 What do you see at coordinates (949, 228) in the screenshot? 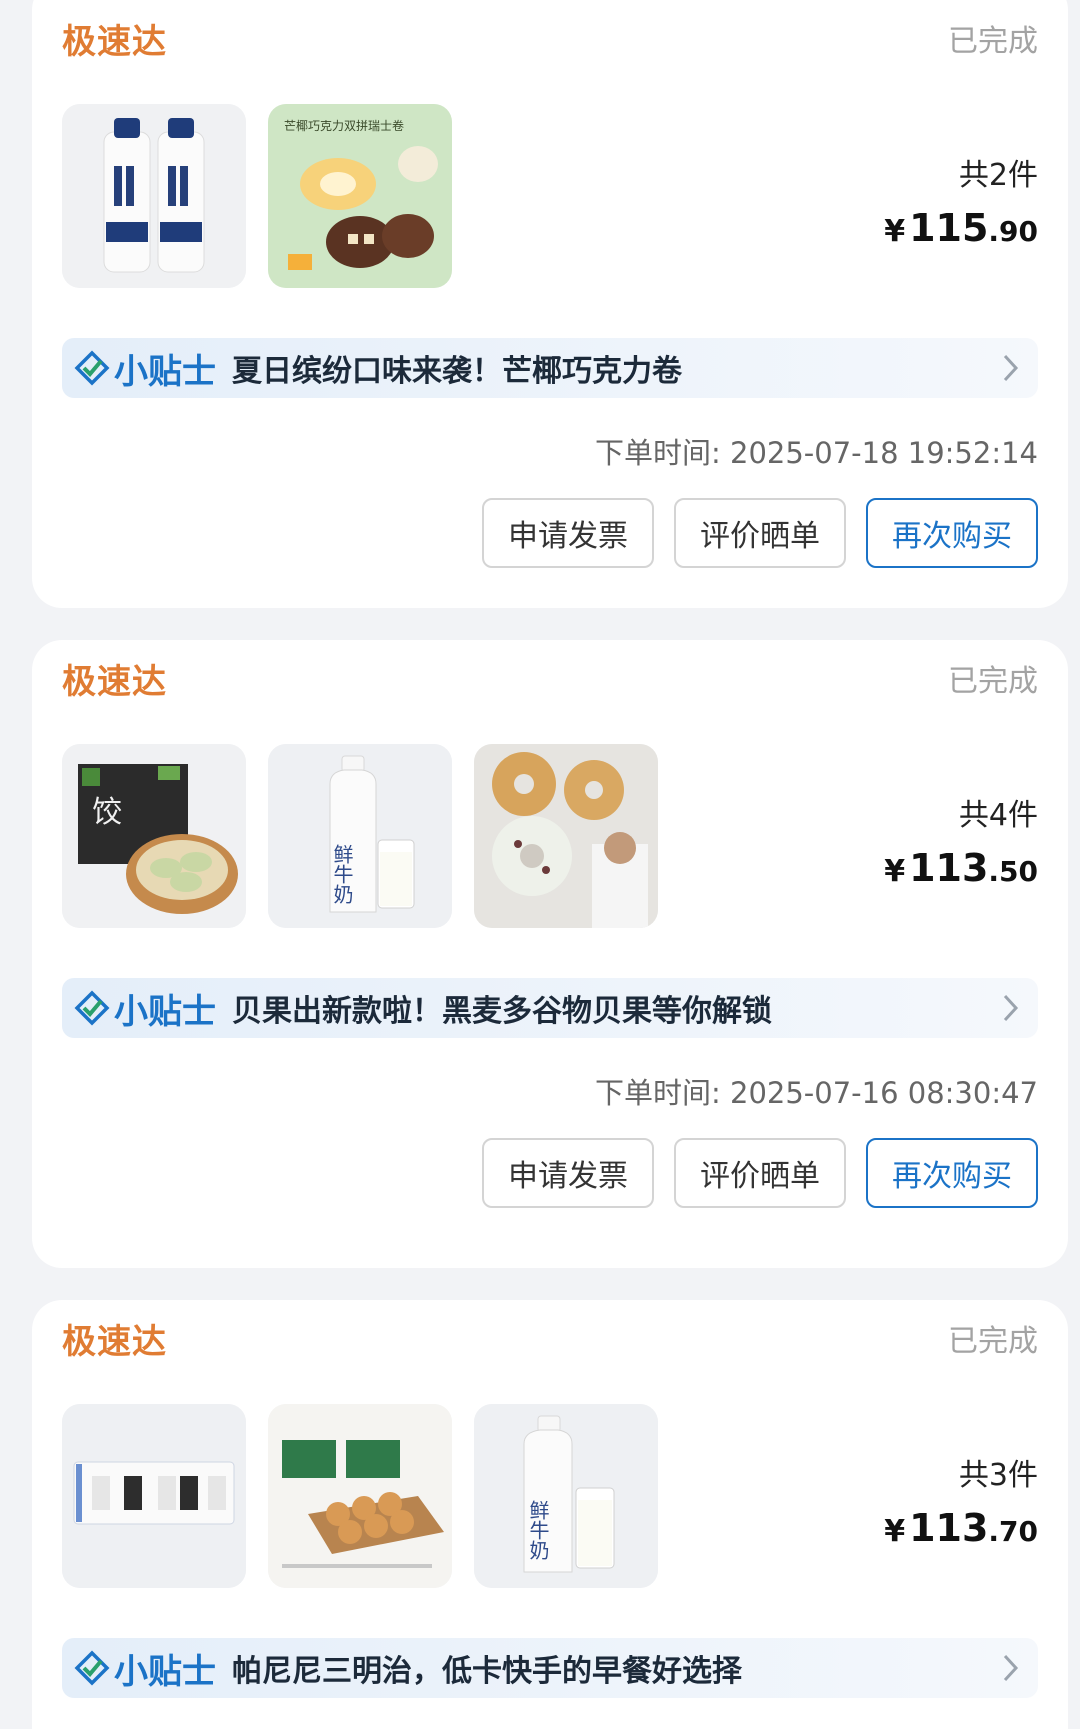
I see `price-integer: 115` at bounding box center [949, 228].